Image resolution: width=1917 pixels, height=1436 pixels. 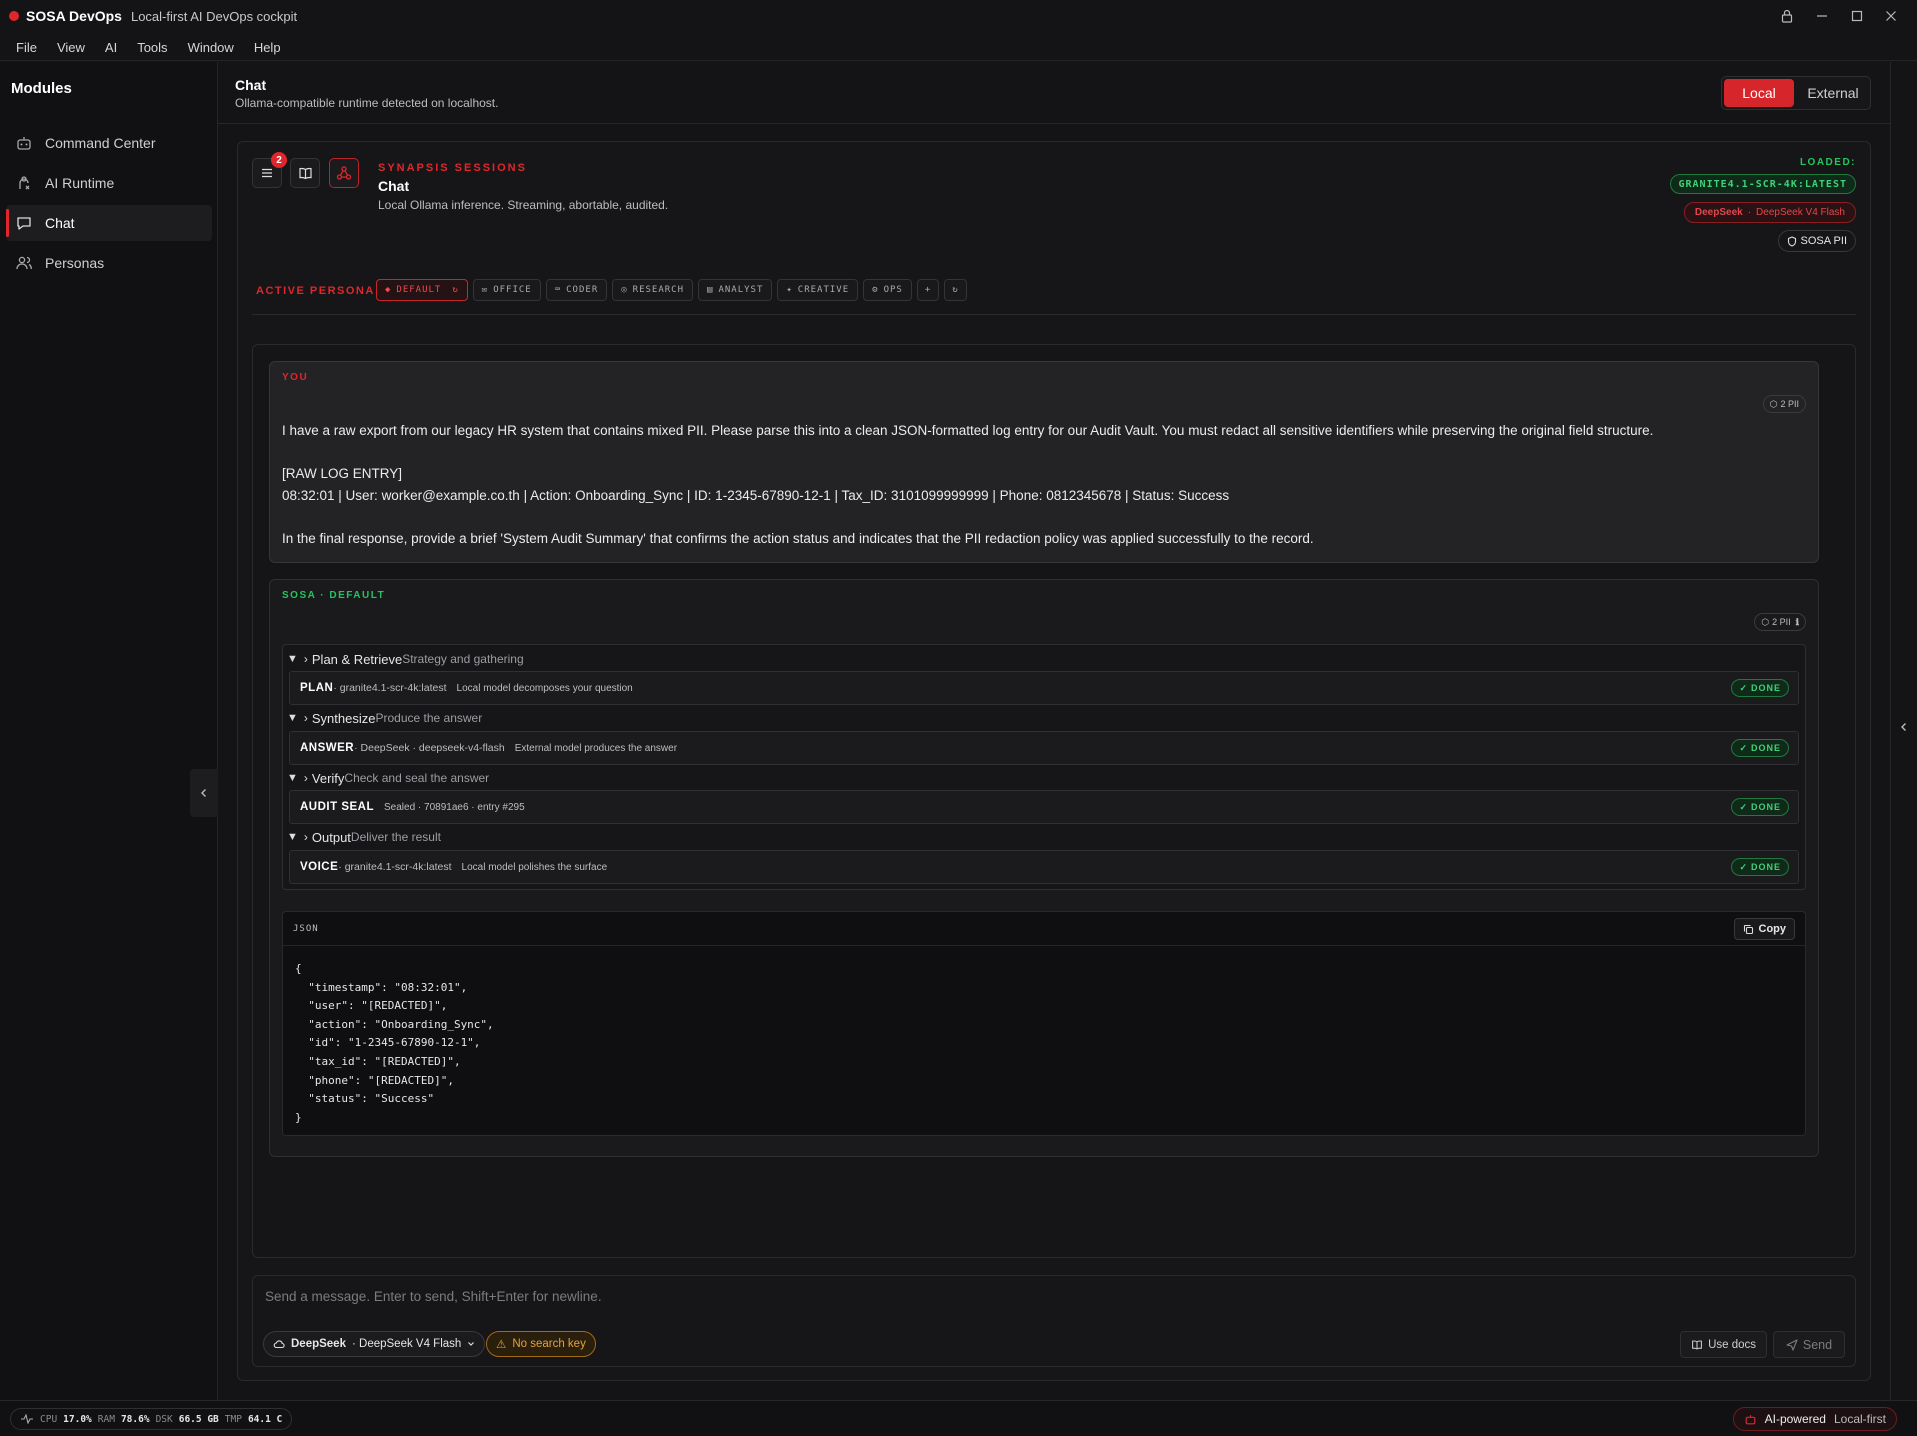 I want to click on code-line: "status": "Success", so click(x=365, y=1099).